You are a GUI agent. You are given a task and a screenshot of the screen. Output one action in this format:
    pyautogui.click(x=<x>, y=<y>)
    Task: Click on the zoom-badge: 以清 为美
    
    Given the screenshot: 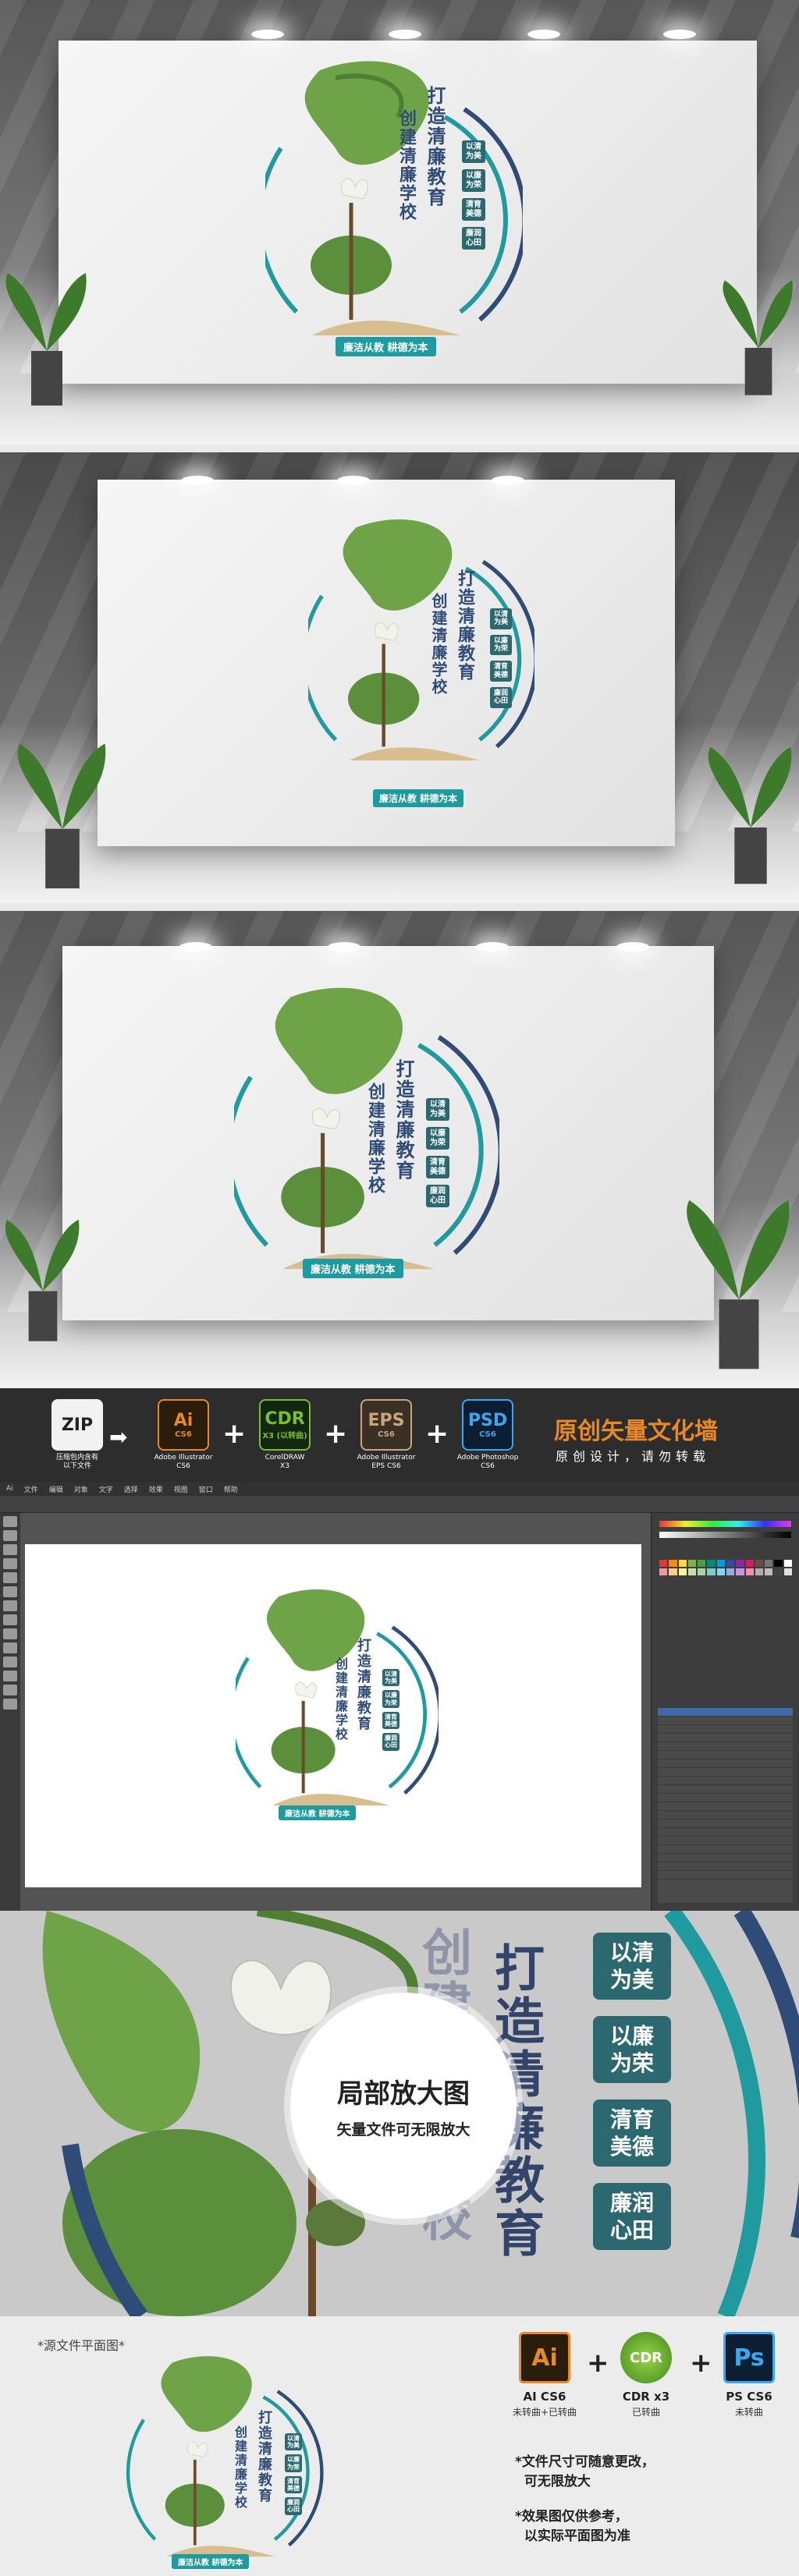 What is the action you would take?
    pyautogui.click(x=632, y=1967)
    